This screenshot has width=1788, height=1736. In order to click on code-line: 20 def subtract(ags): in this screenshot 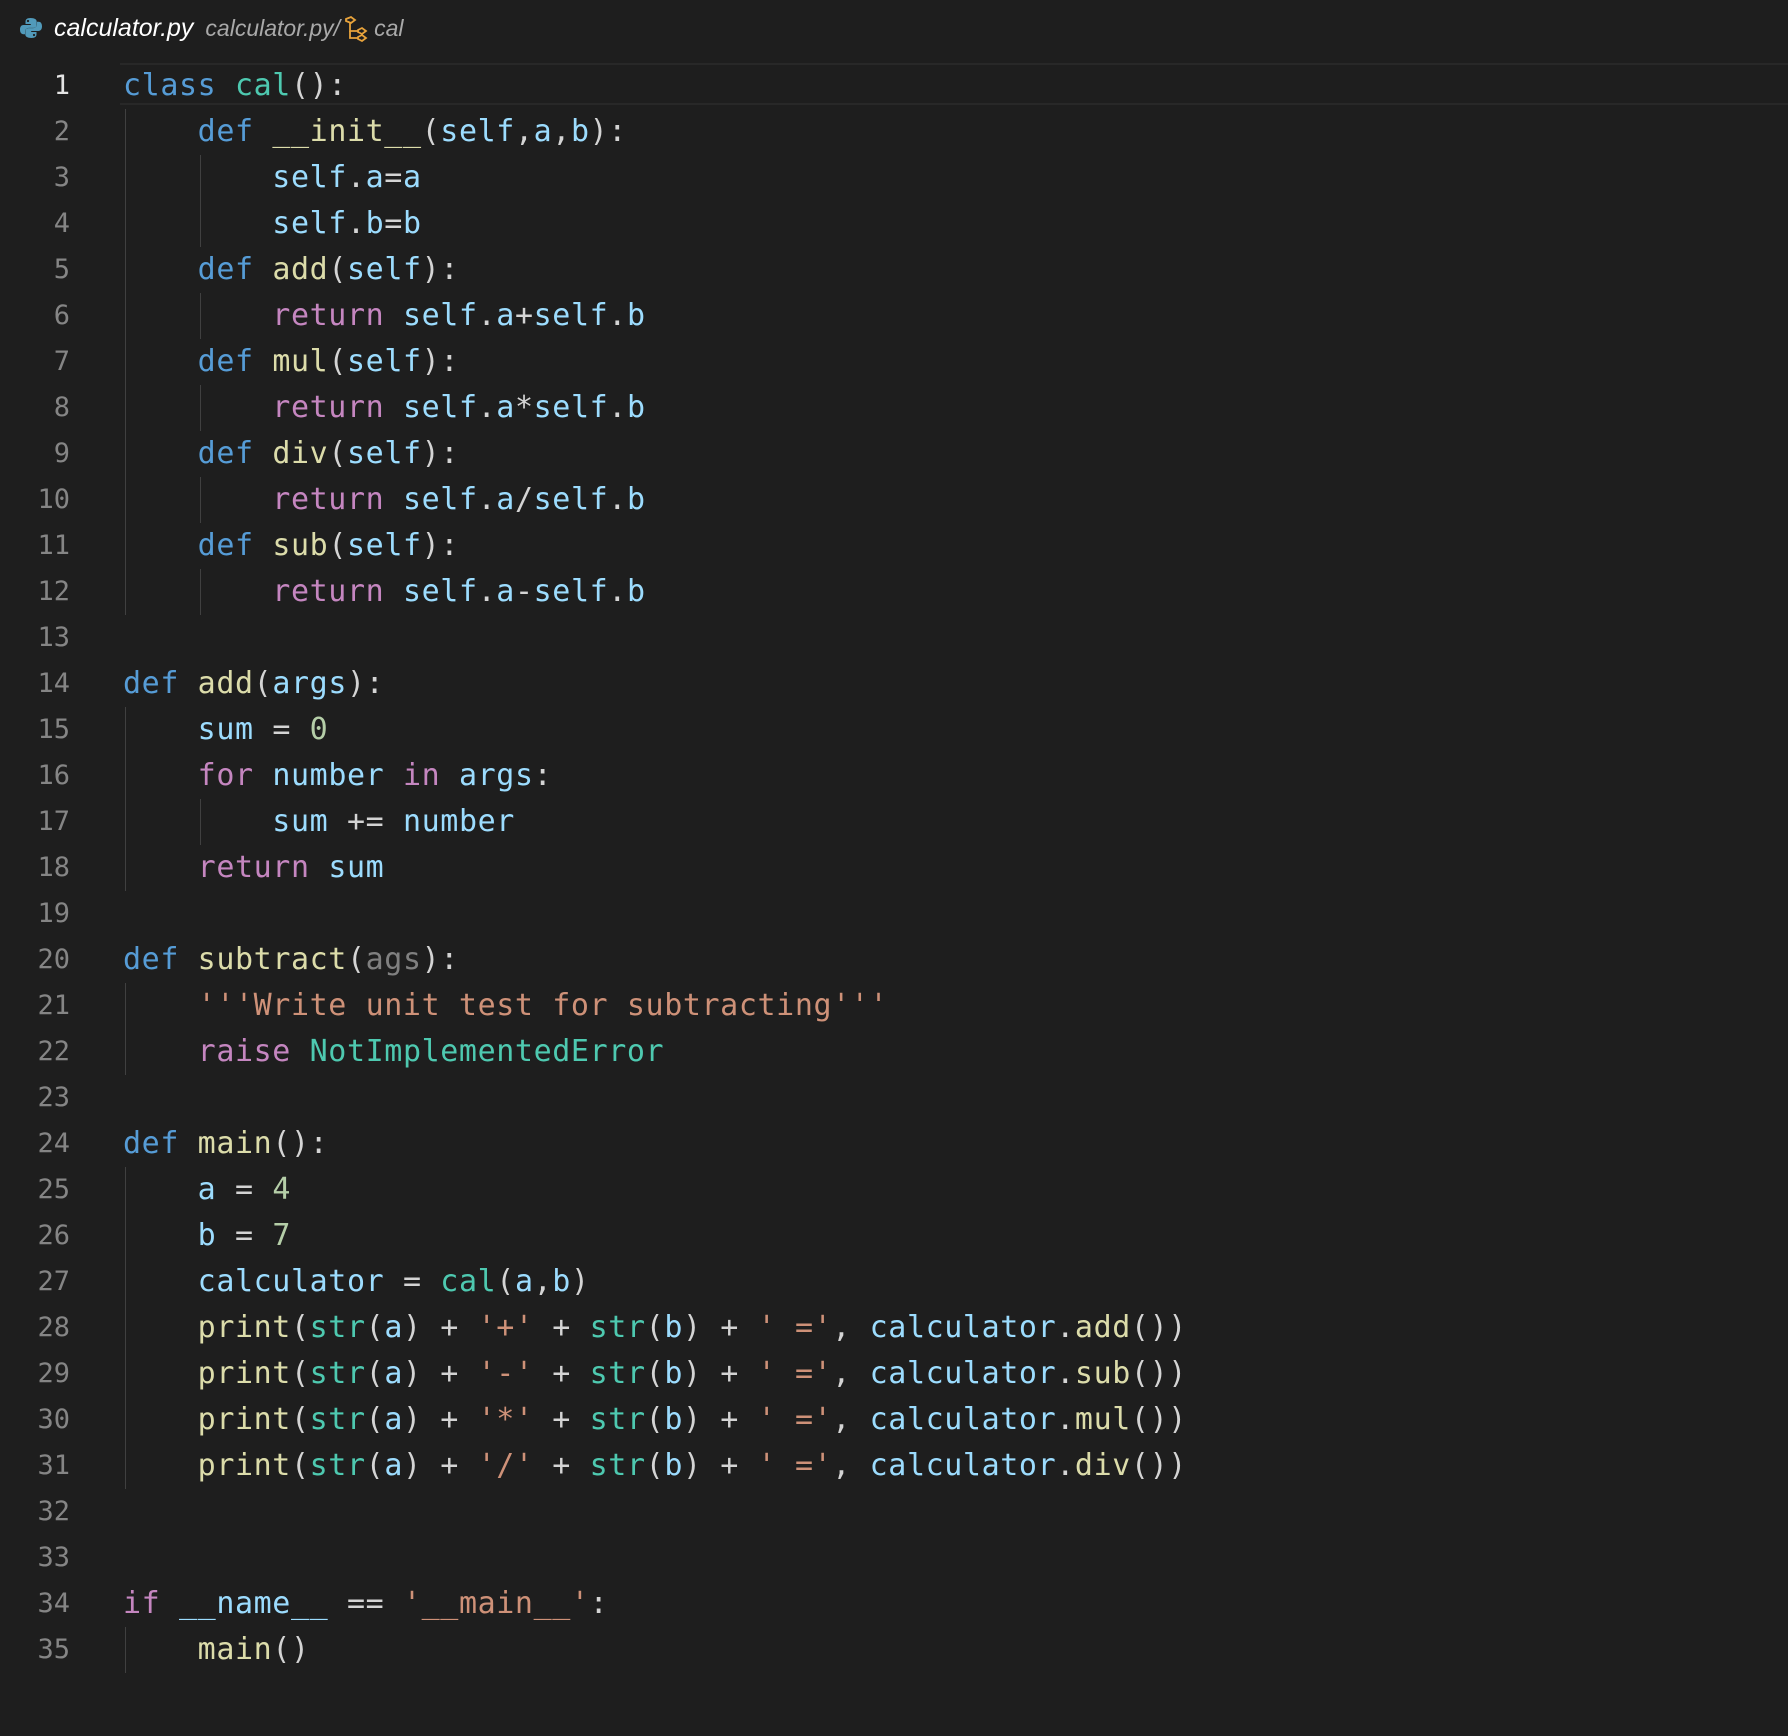, I will do `click(894, 960)`.